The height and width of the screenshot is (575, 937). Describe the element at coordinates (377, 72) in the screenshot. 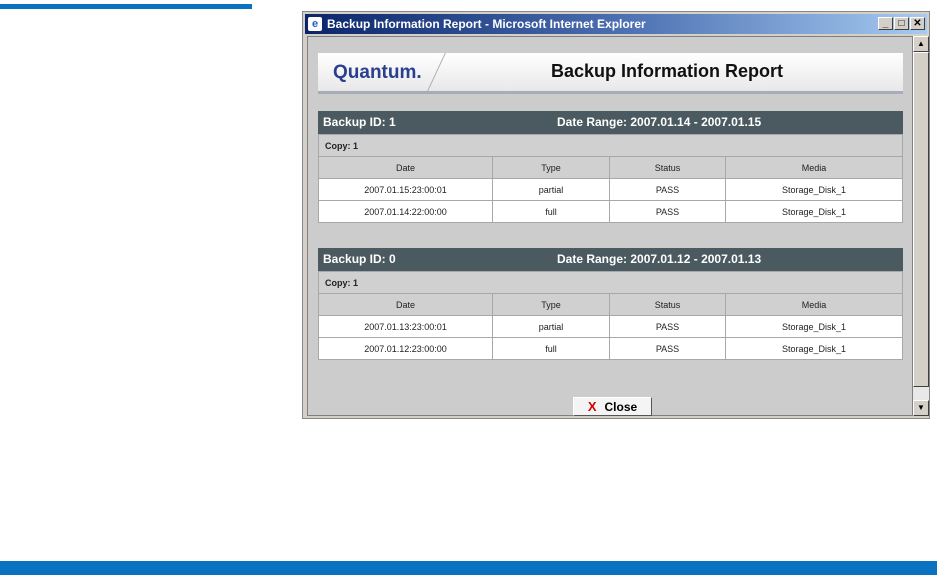

I see `quantum-logo: Quantum.` at that location.